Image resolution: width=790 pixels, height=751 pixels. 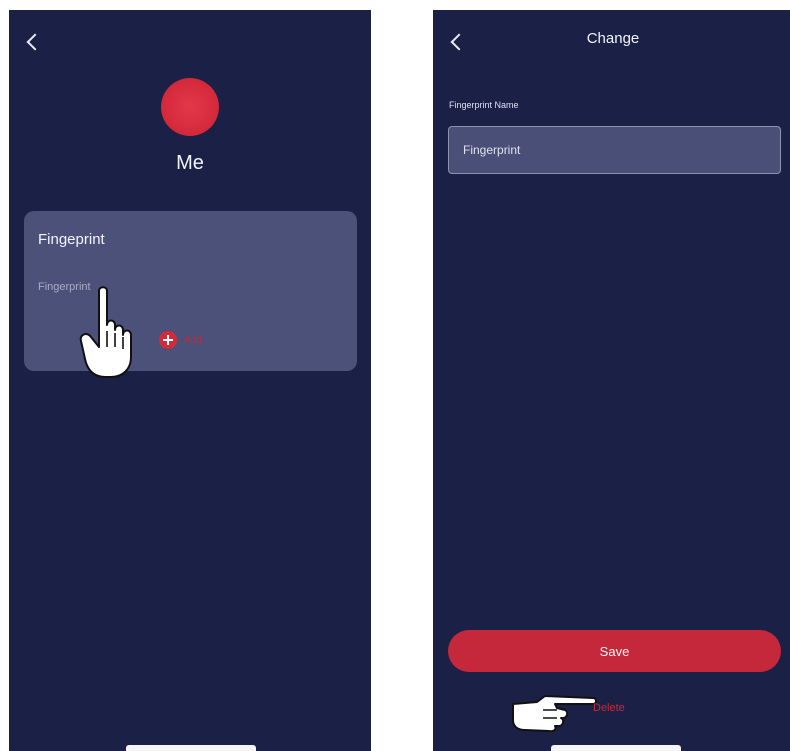 What do you see at coordinates (35, 42) in the screenshot?
I see `back-chevron-icon` at bounding box center [35, 42].